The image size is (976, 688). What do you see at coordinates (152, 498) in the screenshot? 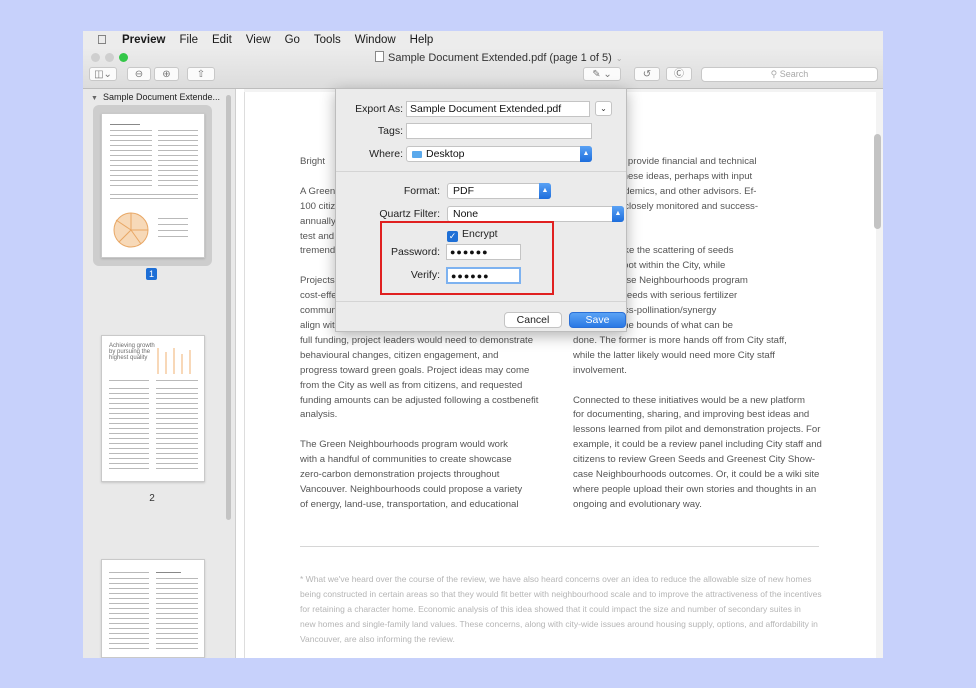
I see `page-2-number: 2` at bounding box center [152, 498].